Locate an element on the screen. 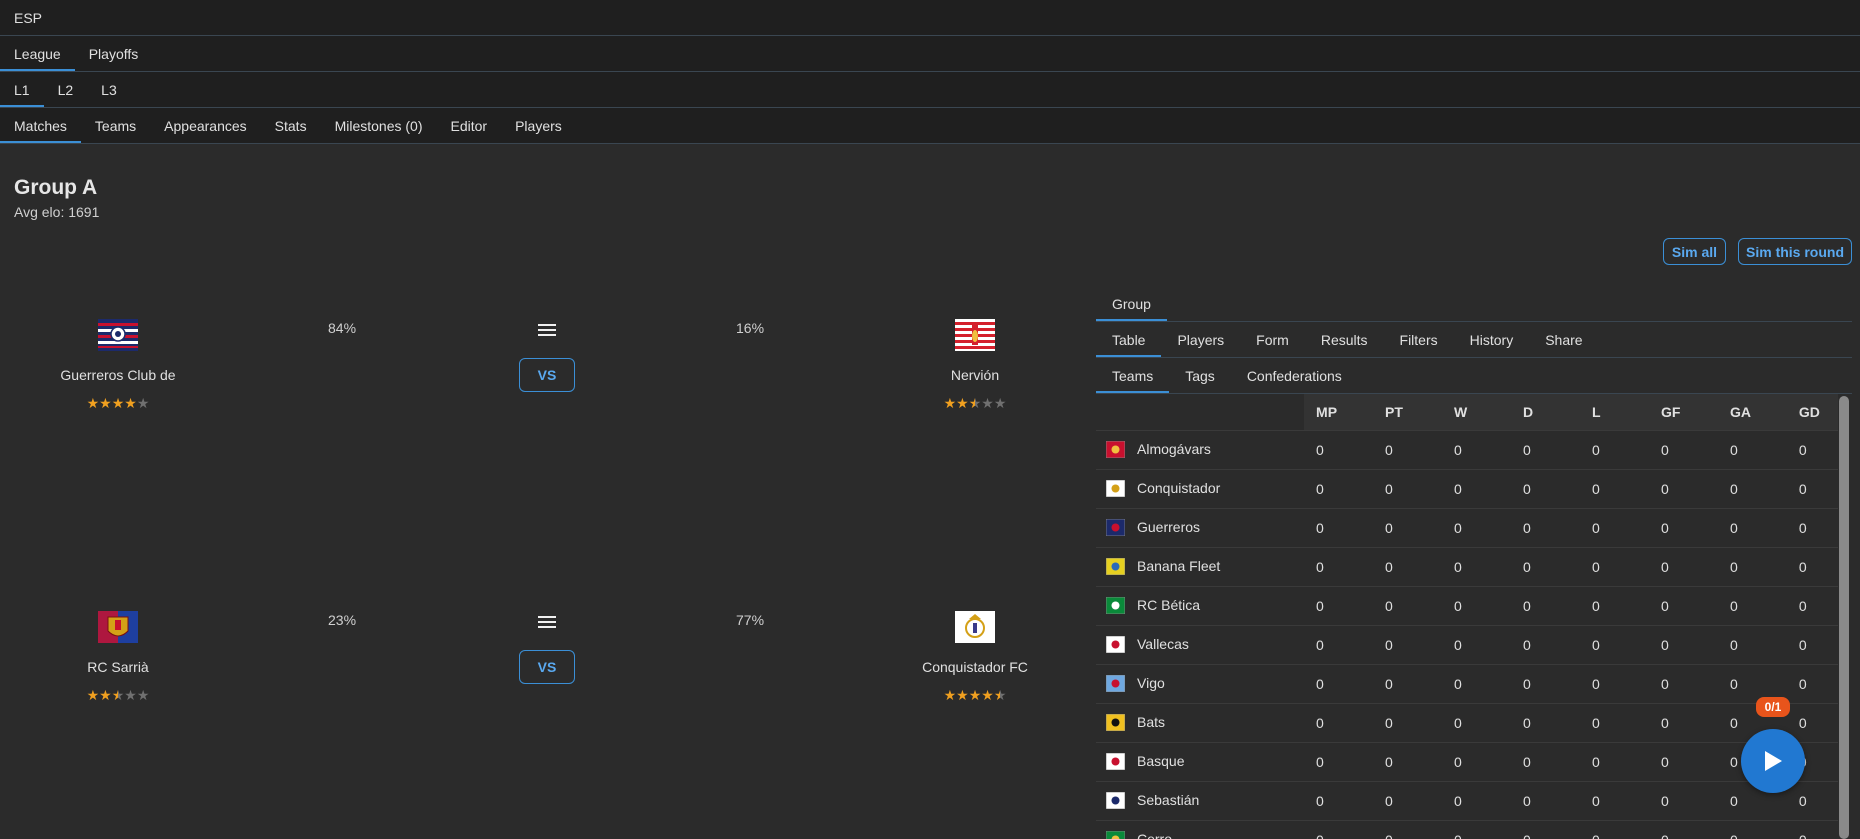  column-header-gd: GD is located at coordinates (1812, 412).